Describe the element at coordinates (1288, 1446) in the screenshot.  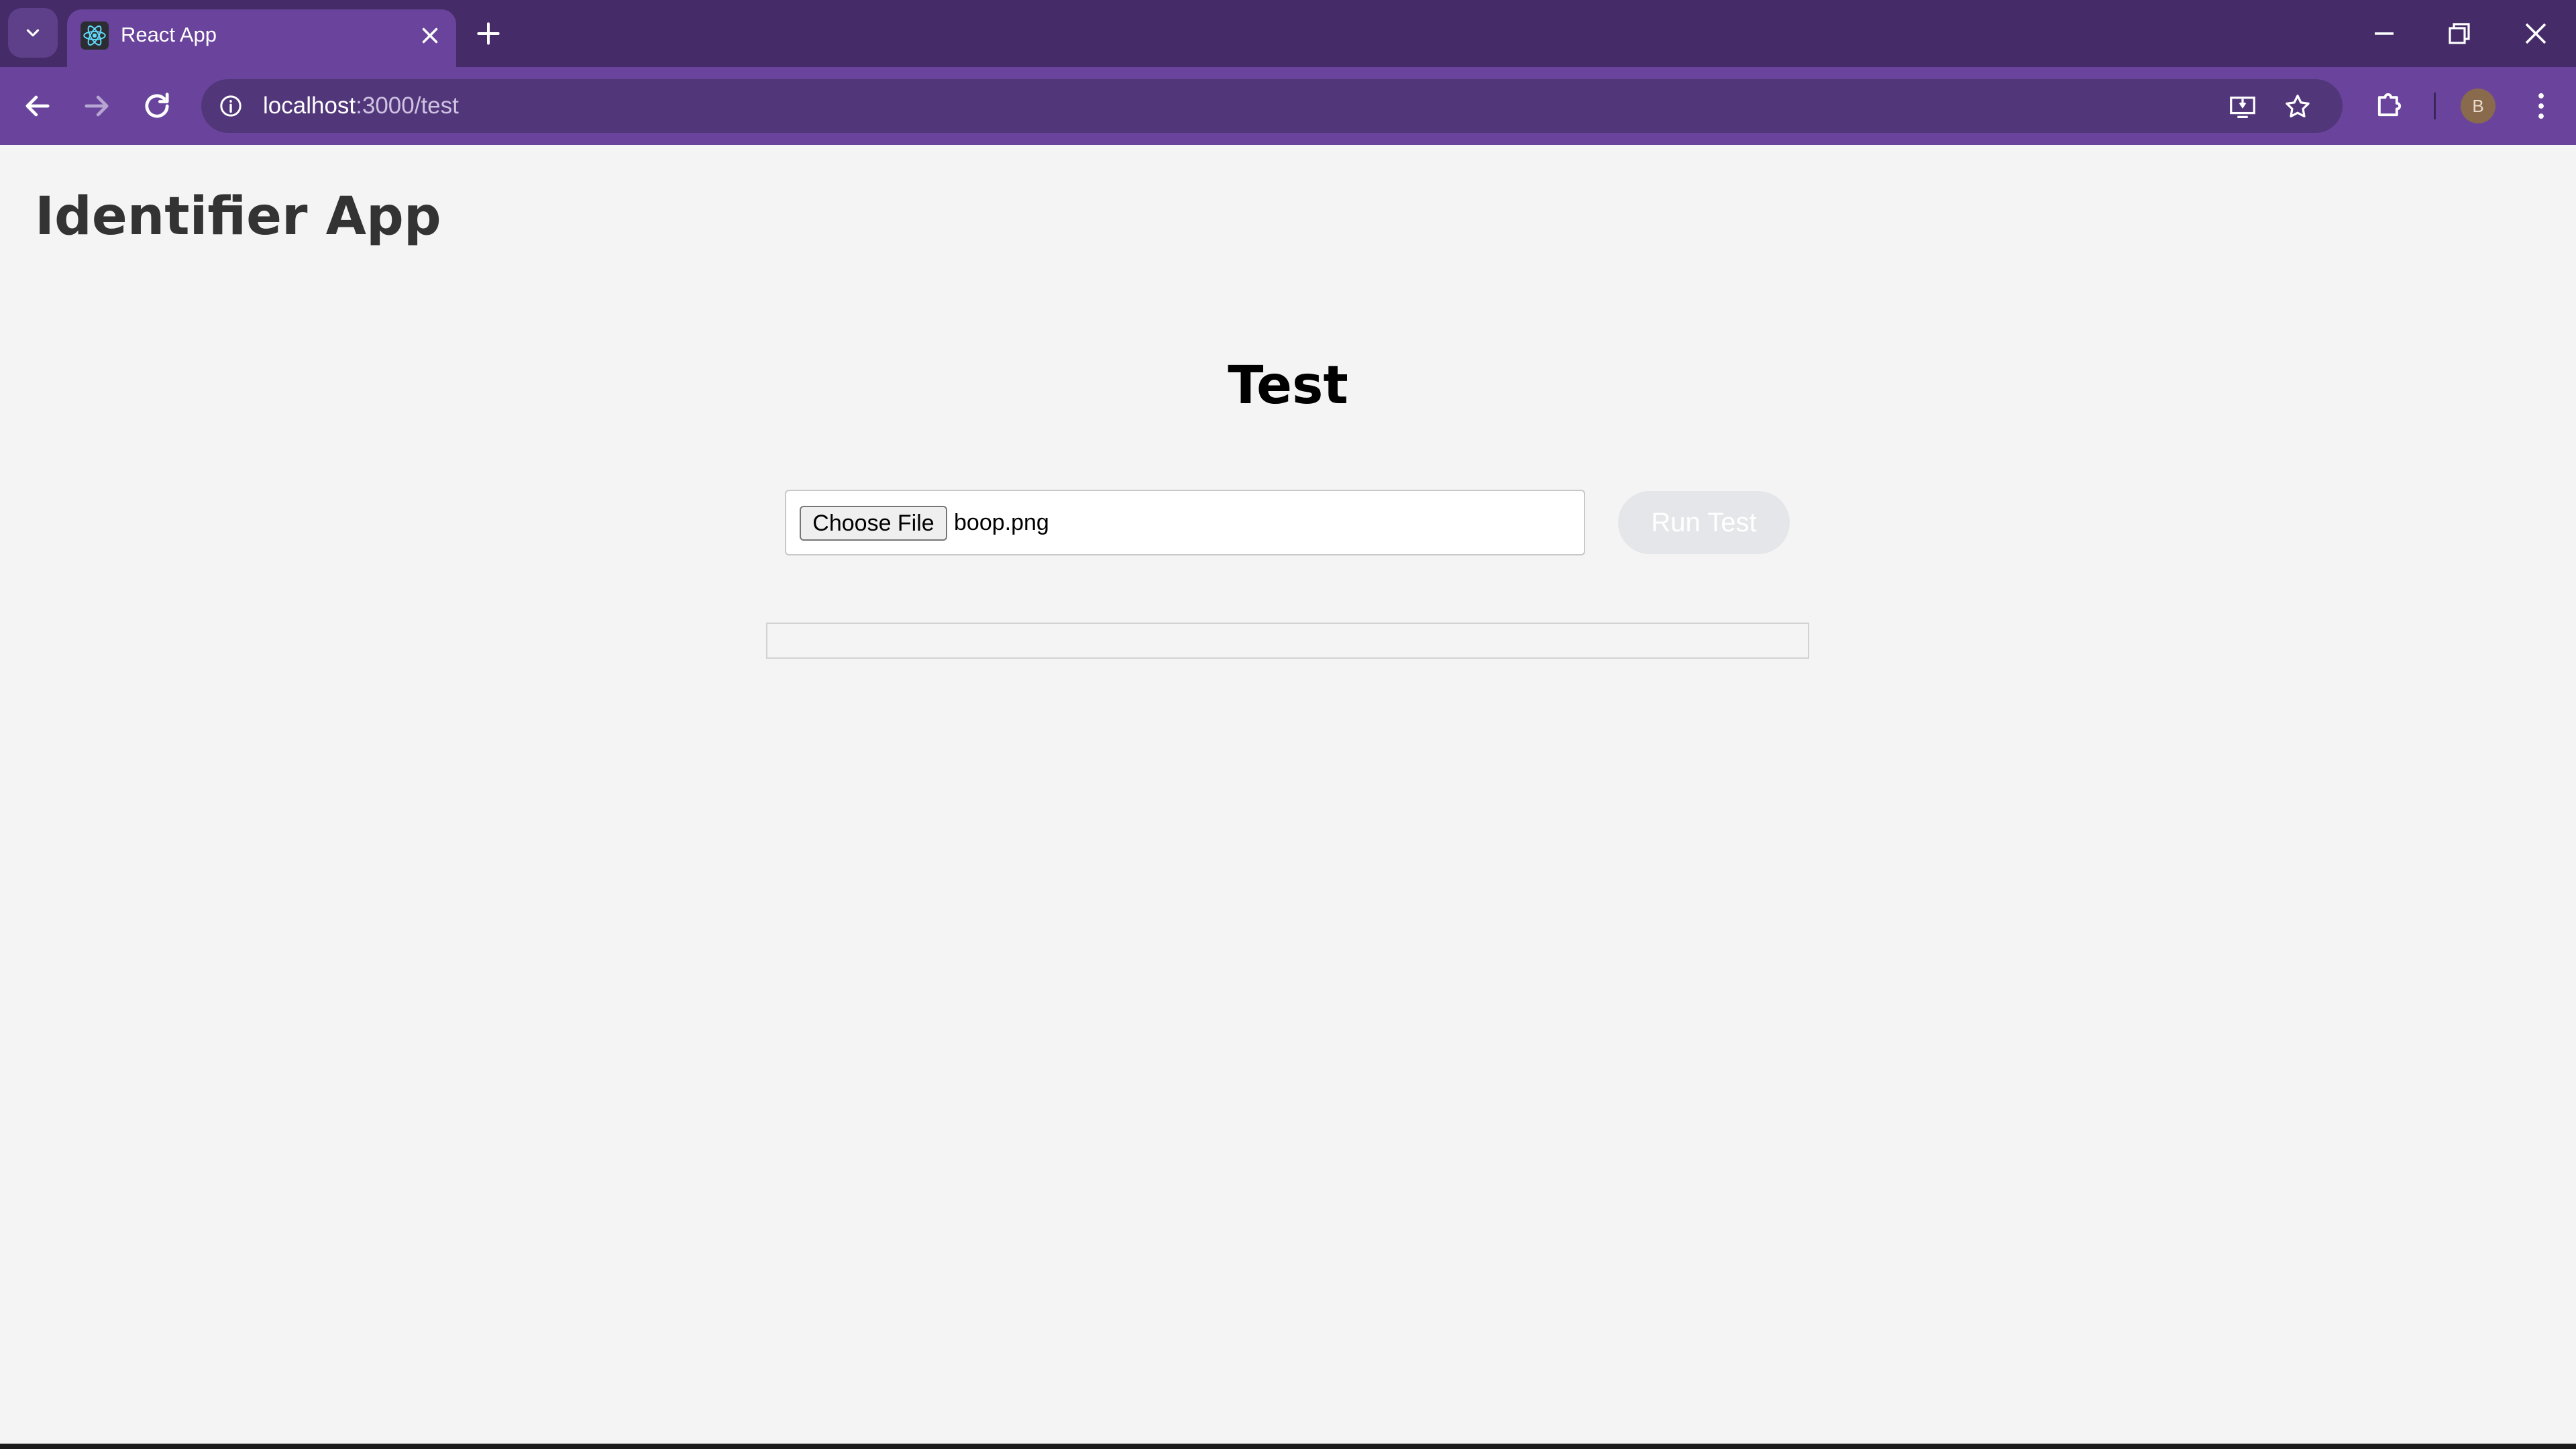
I see `window-bottom-edge` at that location.